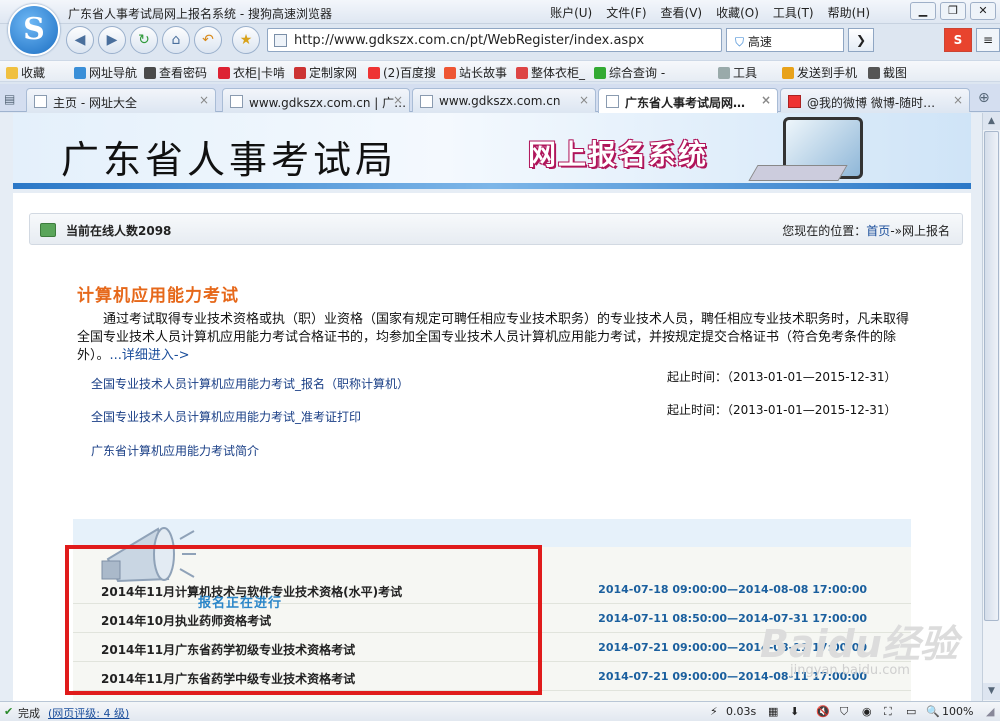  I want to click on grid-icon: ▦, so click(773, 711).